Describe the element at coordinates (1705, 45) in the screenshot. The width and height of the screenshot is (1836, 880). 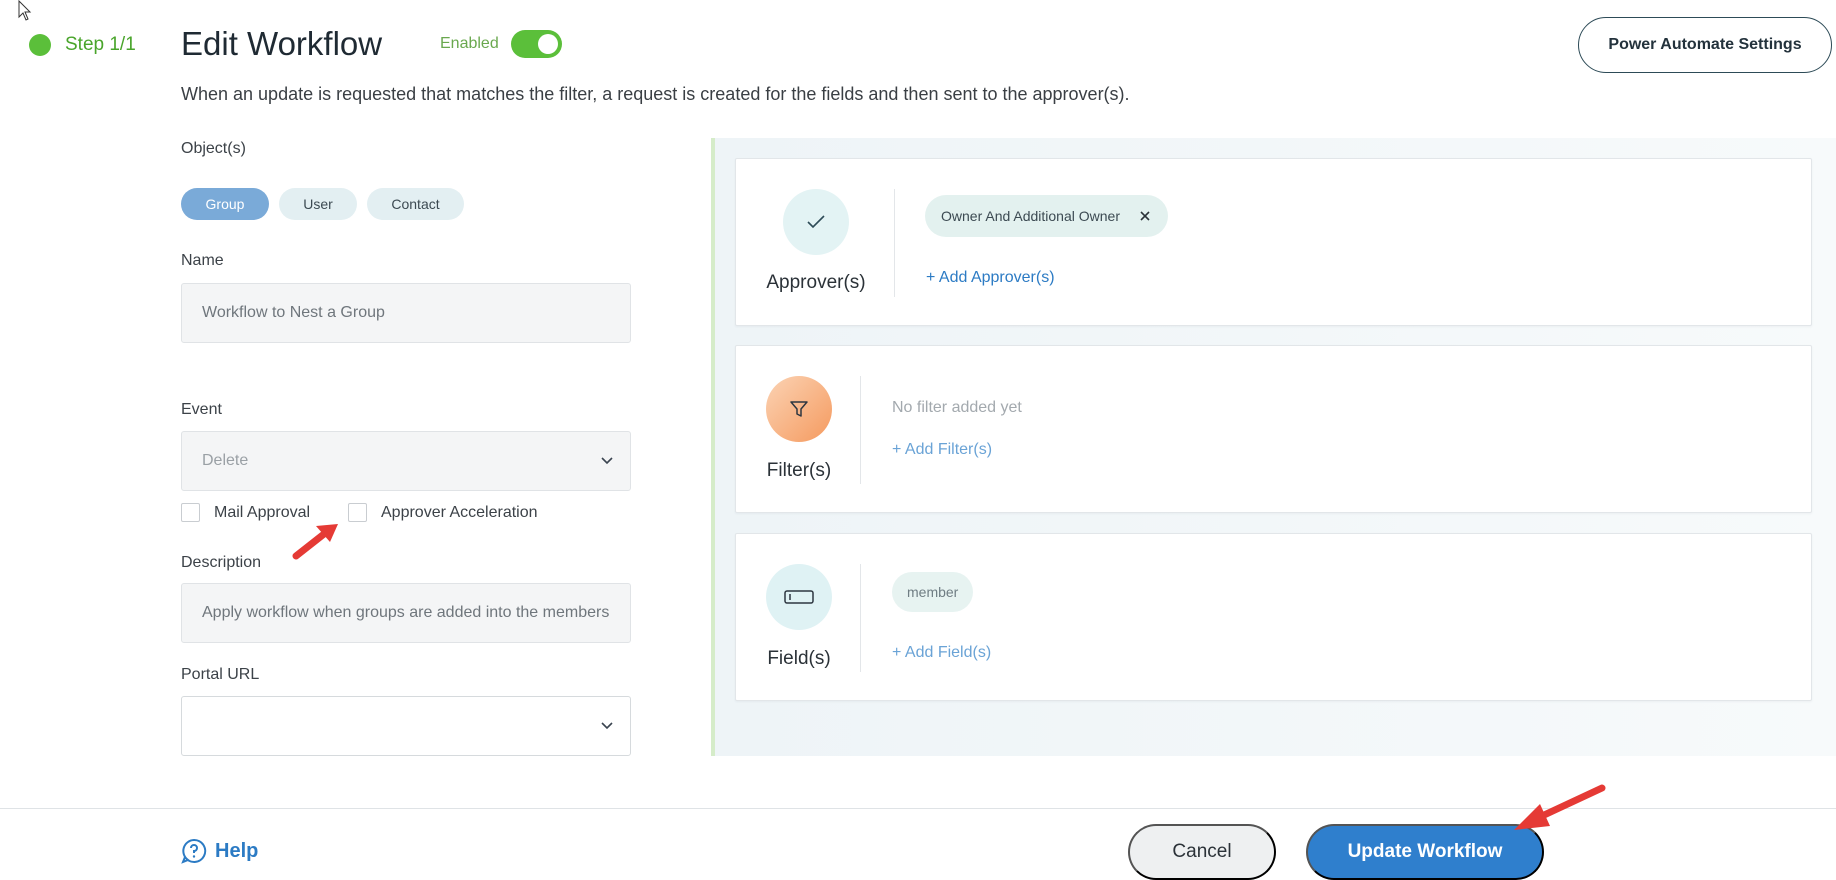
I see `power-automate-settings-button: Power Automate Settings` at that location.